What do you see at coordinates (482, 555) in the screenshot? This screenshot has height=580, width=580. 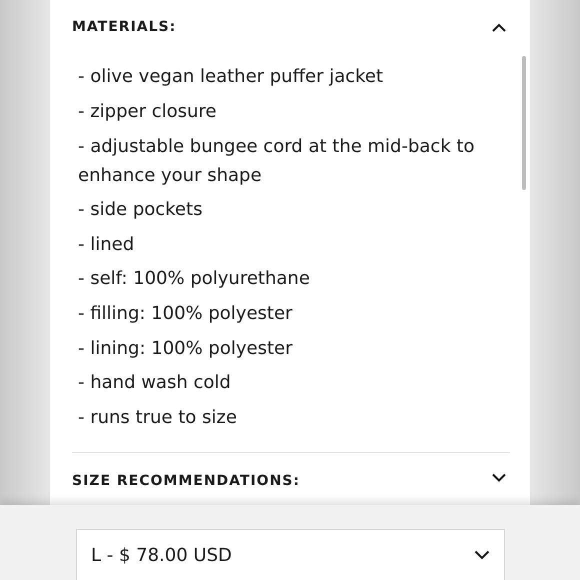 I see `chevron-down-icon` at bounding box center [482, 555].